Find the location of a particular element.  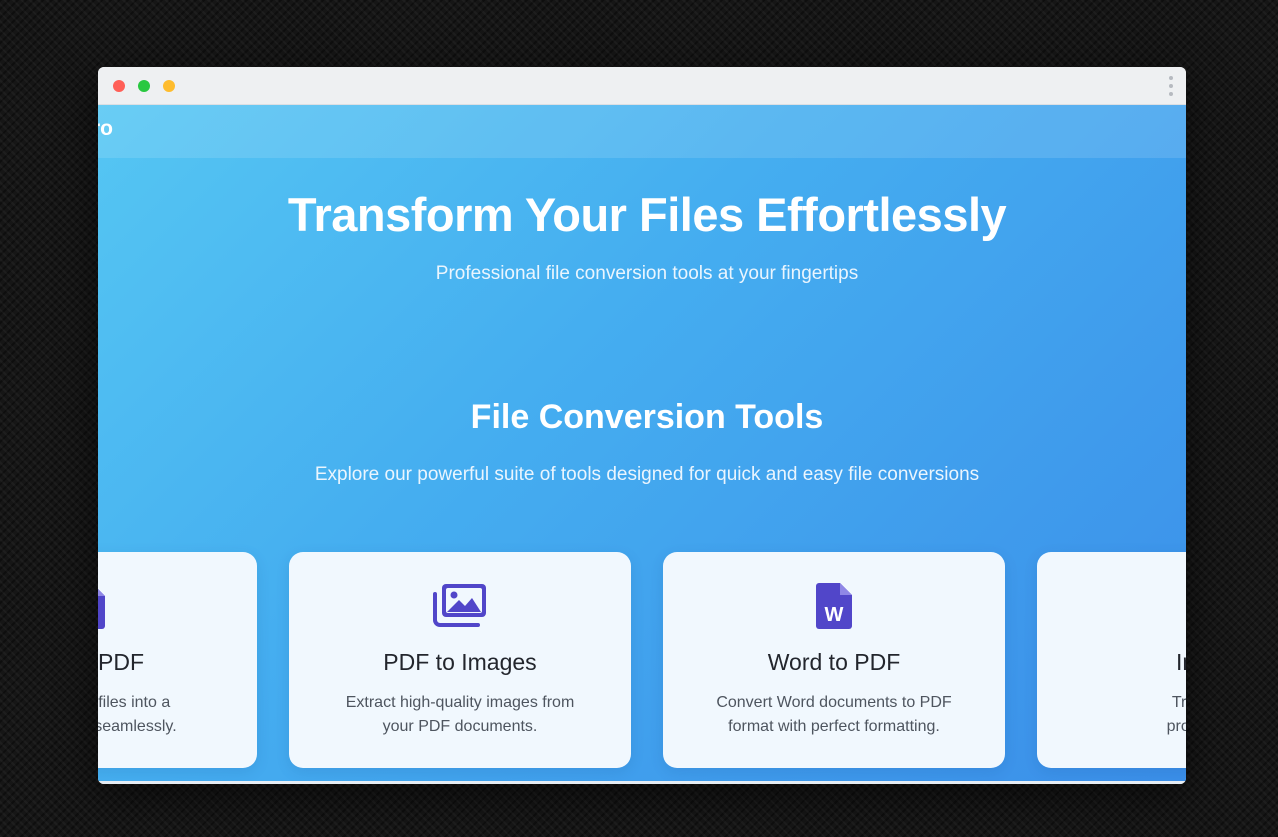

card-description-line: format with perfect formatting. is located at coordinates (834, 726).